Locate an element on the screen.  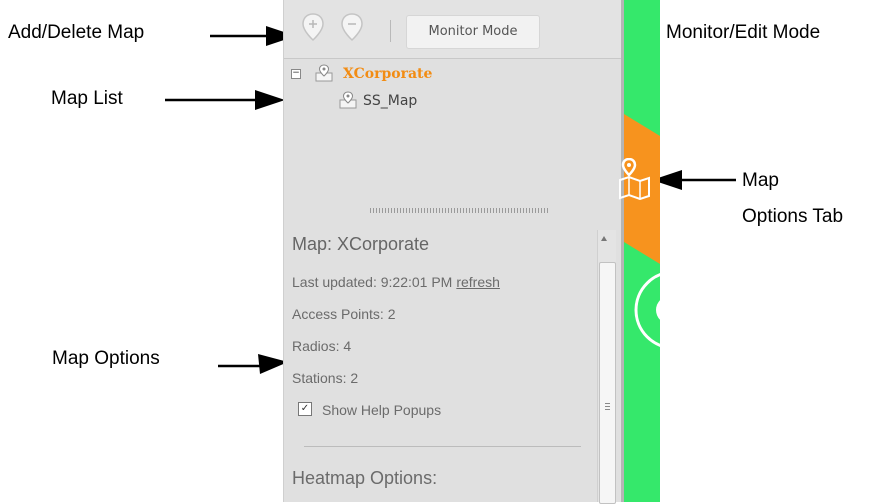
show-help-popups-checkbox: ✓ is located at coordinates (305, 409).